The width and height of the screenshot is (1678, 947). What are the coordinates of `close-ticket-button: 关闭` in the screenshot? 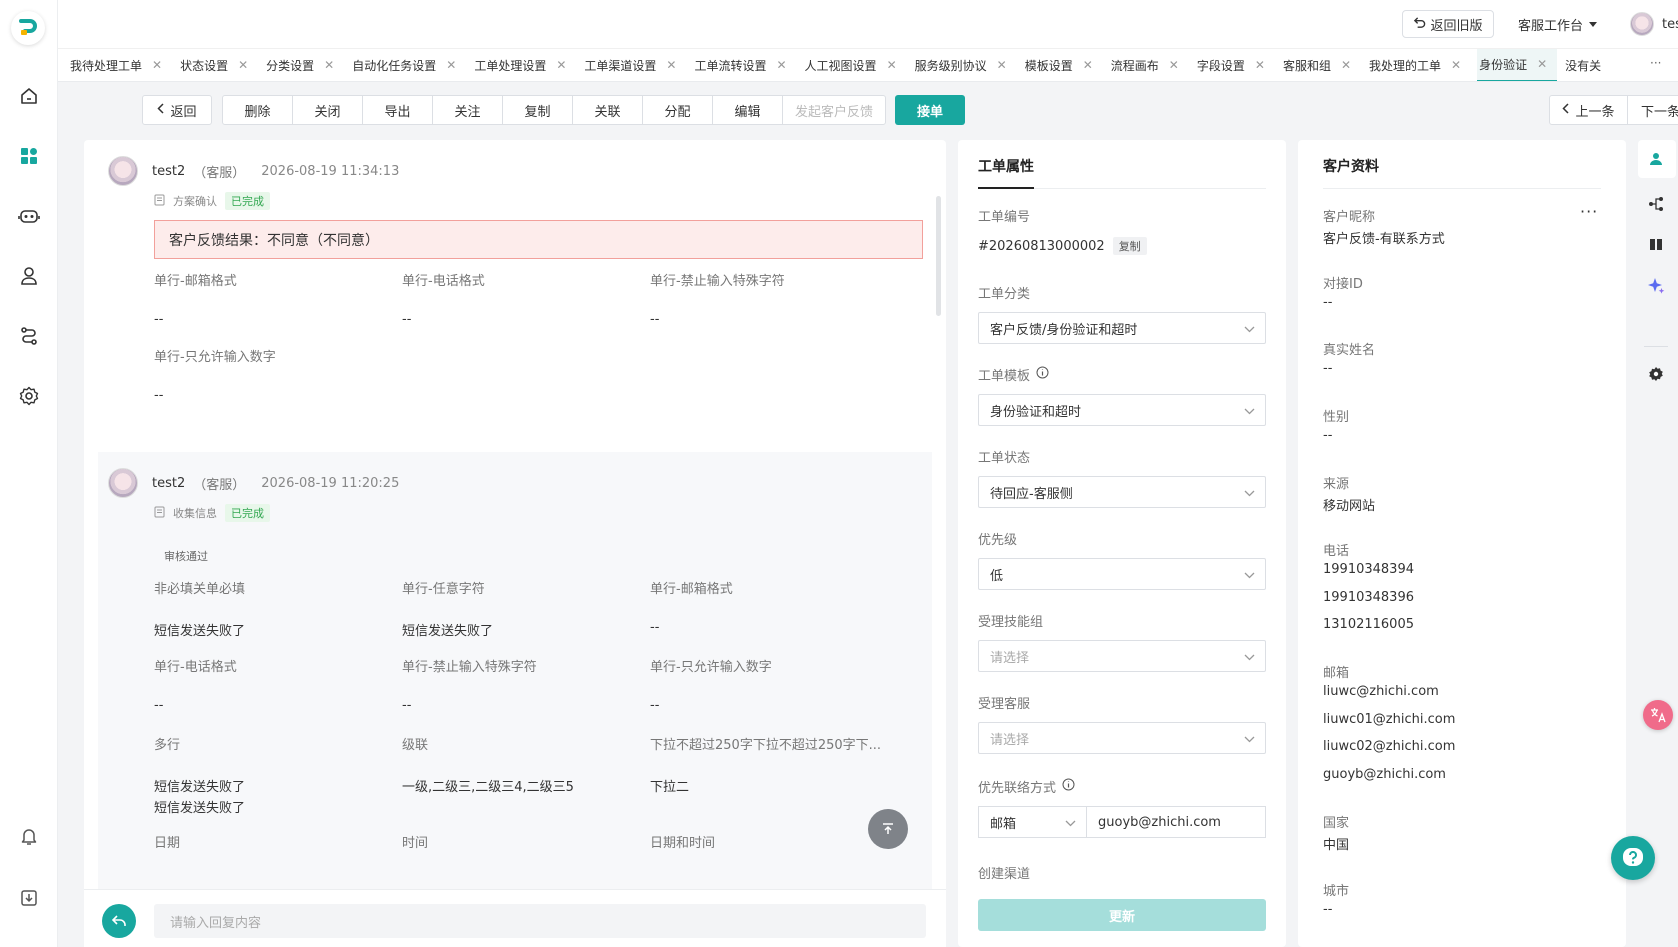 It's located at (328, 110).